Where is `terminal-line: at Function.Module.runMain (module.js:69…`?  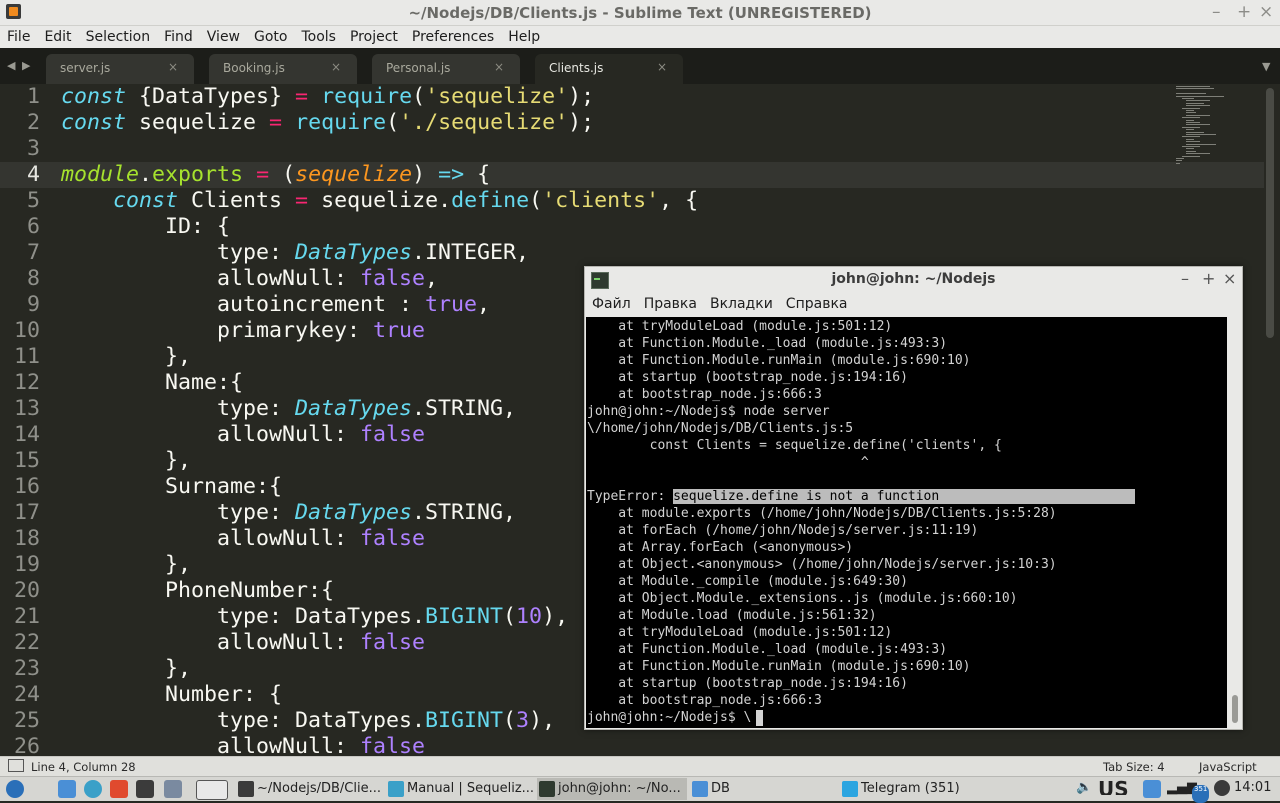
terminal-line: at Function.Module.runMain (module.js:69… is located at coordinates (779, 666).